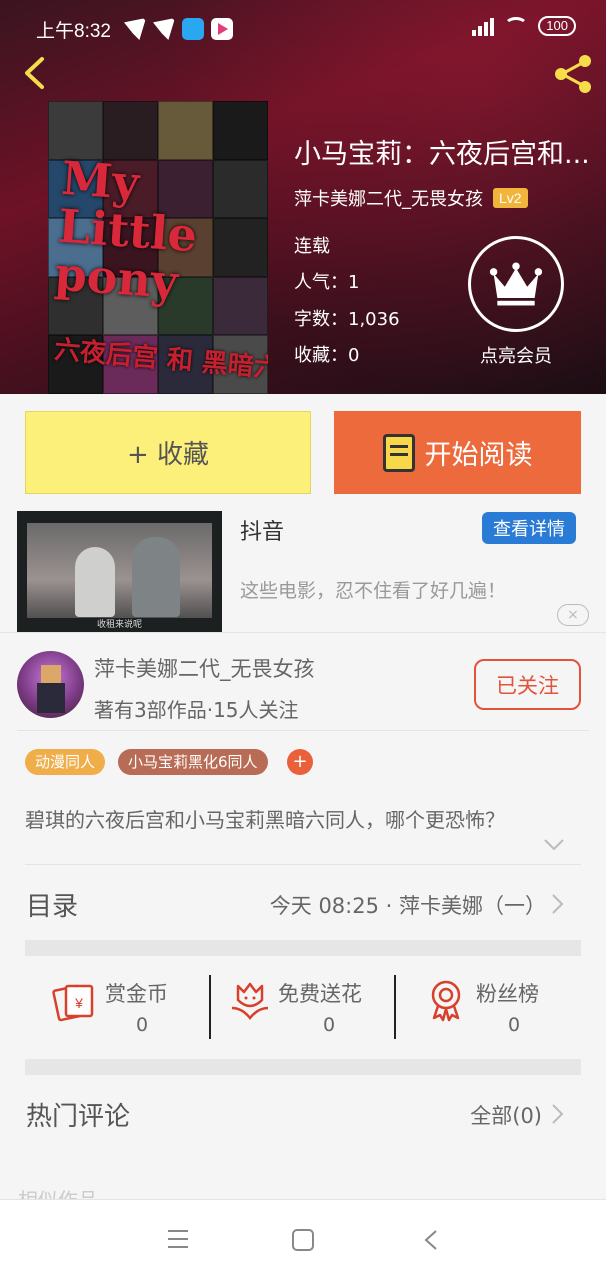 This screenshot has height=1280, width=606. What do you see at coordinates (178, 29) in the screenshot?
I see `notification-icons` at bounding box center [178, 29].